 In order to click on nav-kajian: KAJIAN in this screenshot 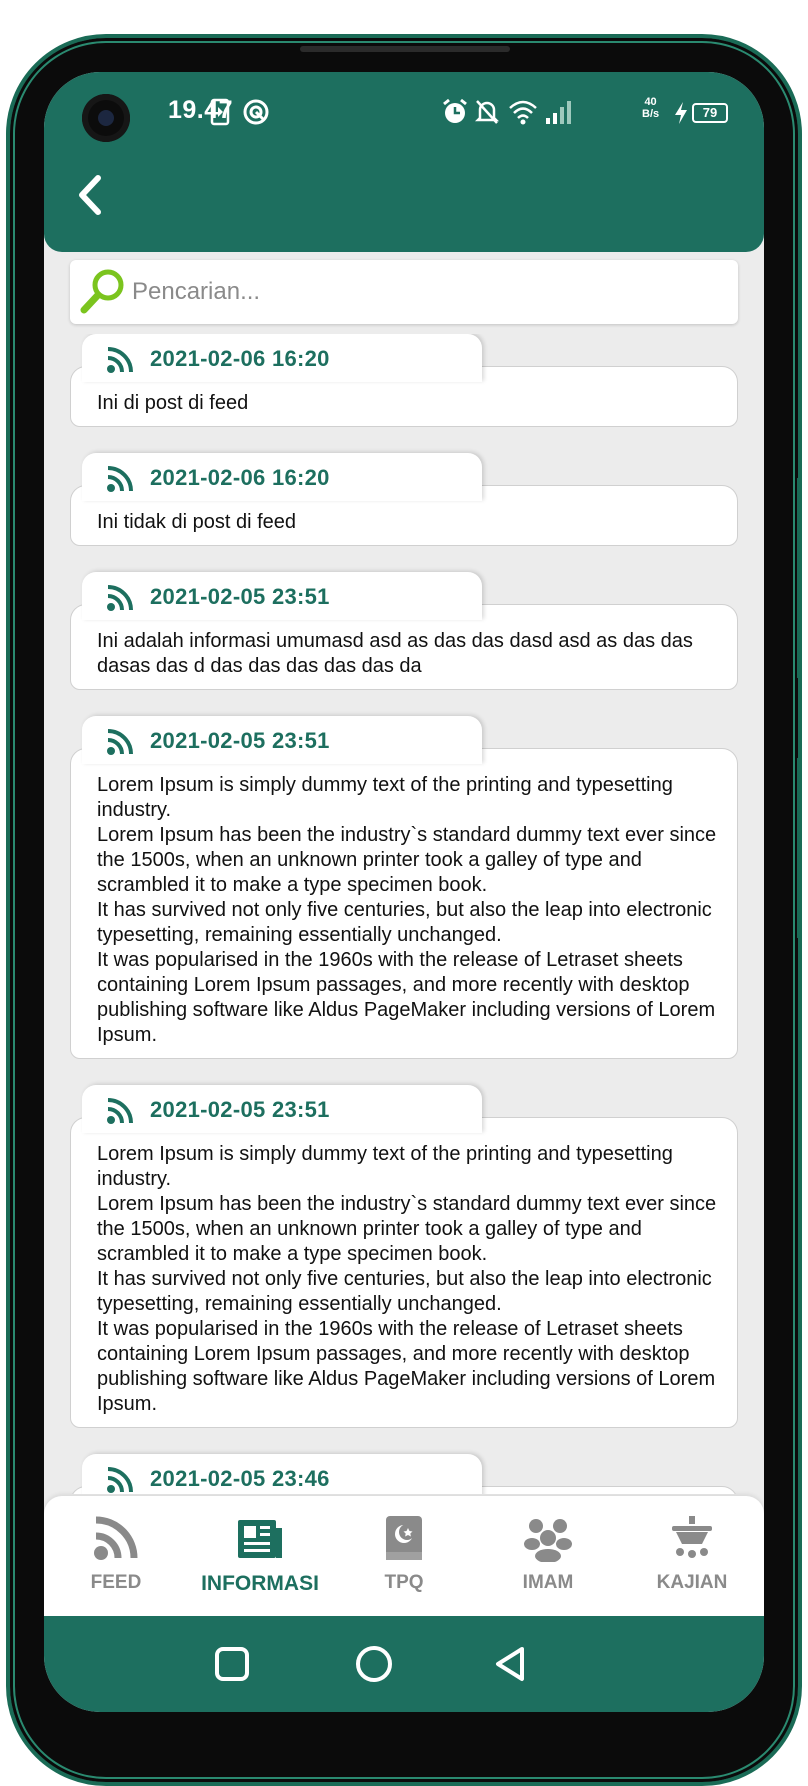, I will do `click(692, 1564)`.